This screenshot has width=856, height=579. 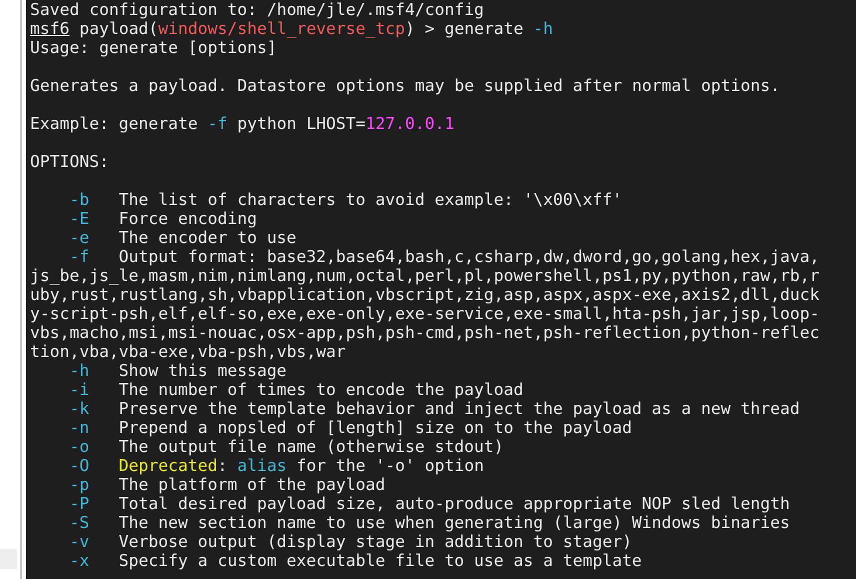 I want to click on terminal-line: Saved configuration to: /home/jle/.msf4/config, so click(x=257, y=9).